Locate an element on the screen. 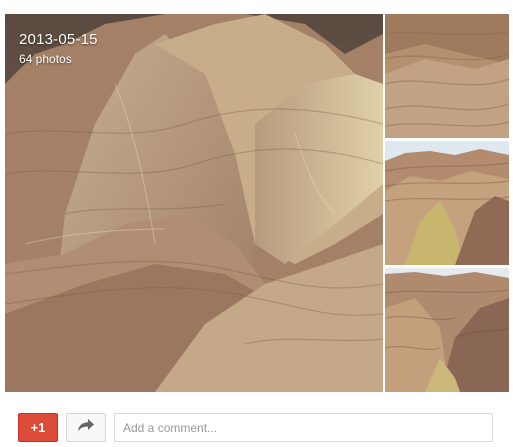 The width and height of the screenshot is (513, 447). mountain-ridge-photo is located at coordinates (447, 203).